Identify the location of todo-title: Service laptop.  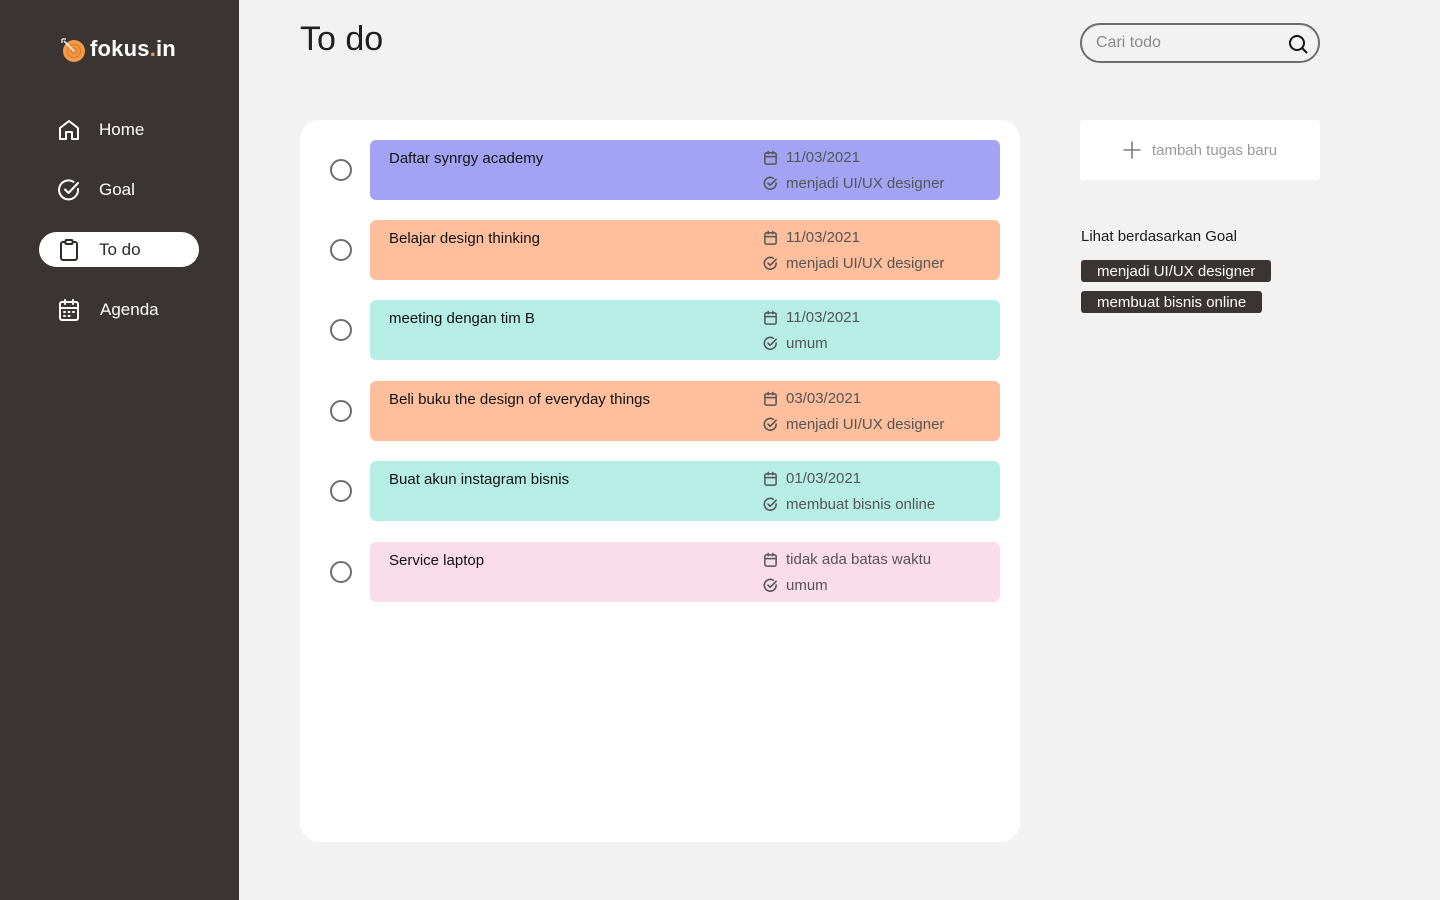
(437, 560).